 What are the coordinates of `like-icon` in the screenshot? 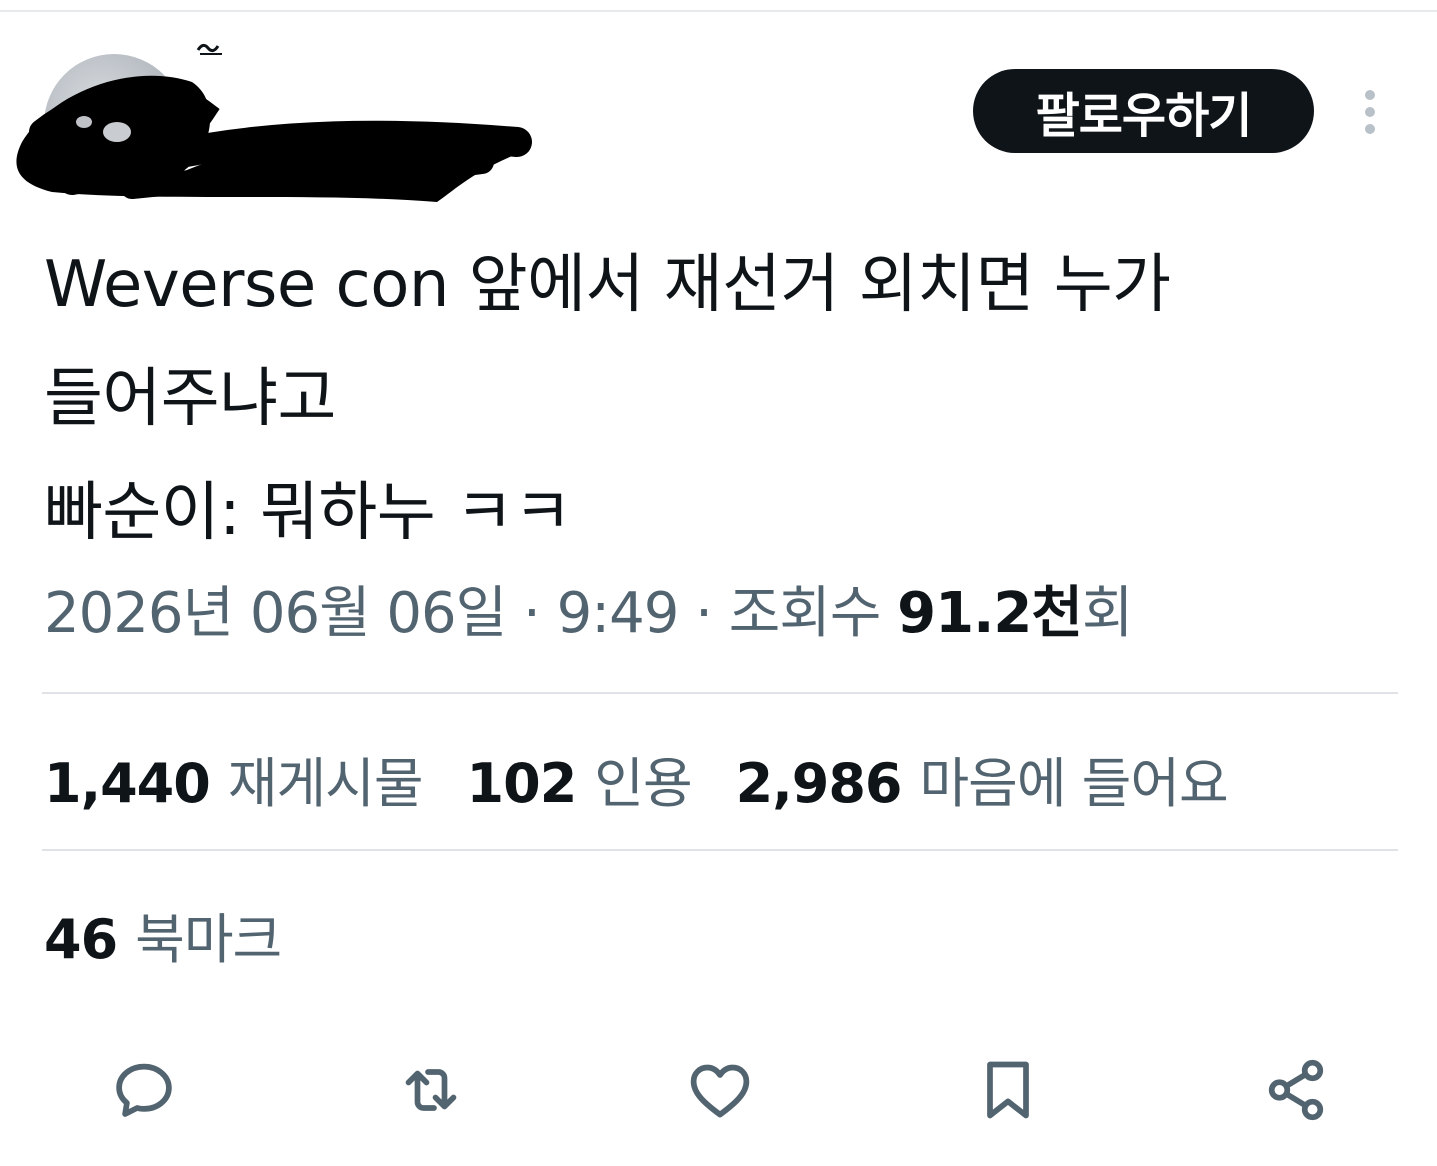 It's located at (720, 1091).